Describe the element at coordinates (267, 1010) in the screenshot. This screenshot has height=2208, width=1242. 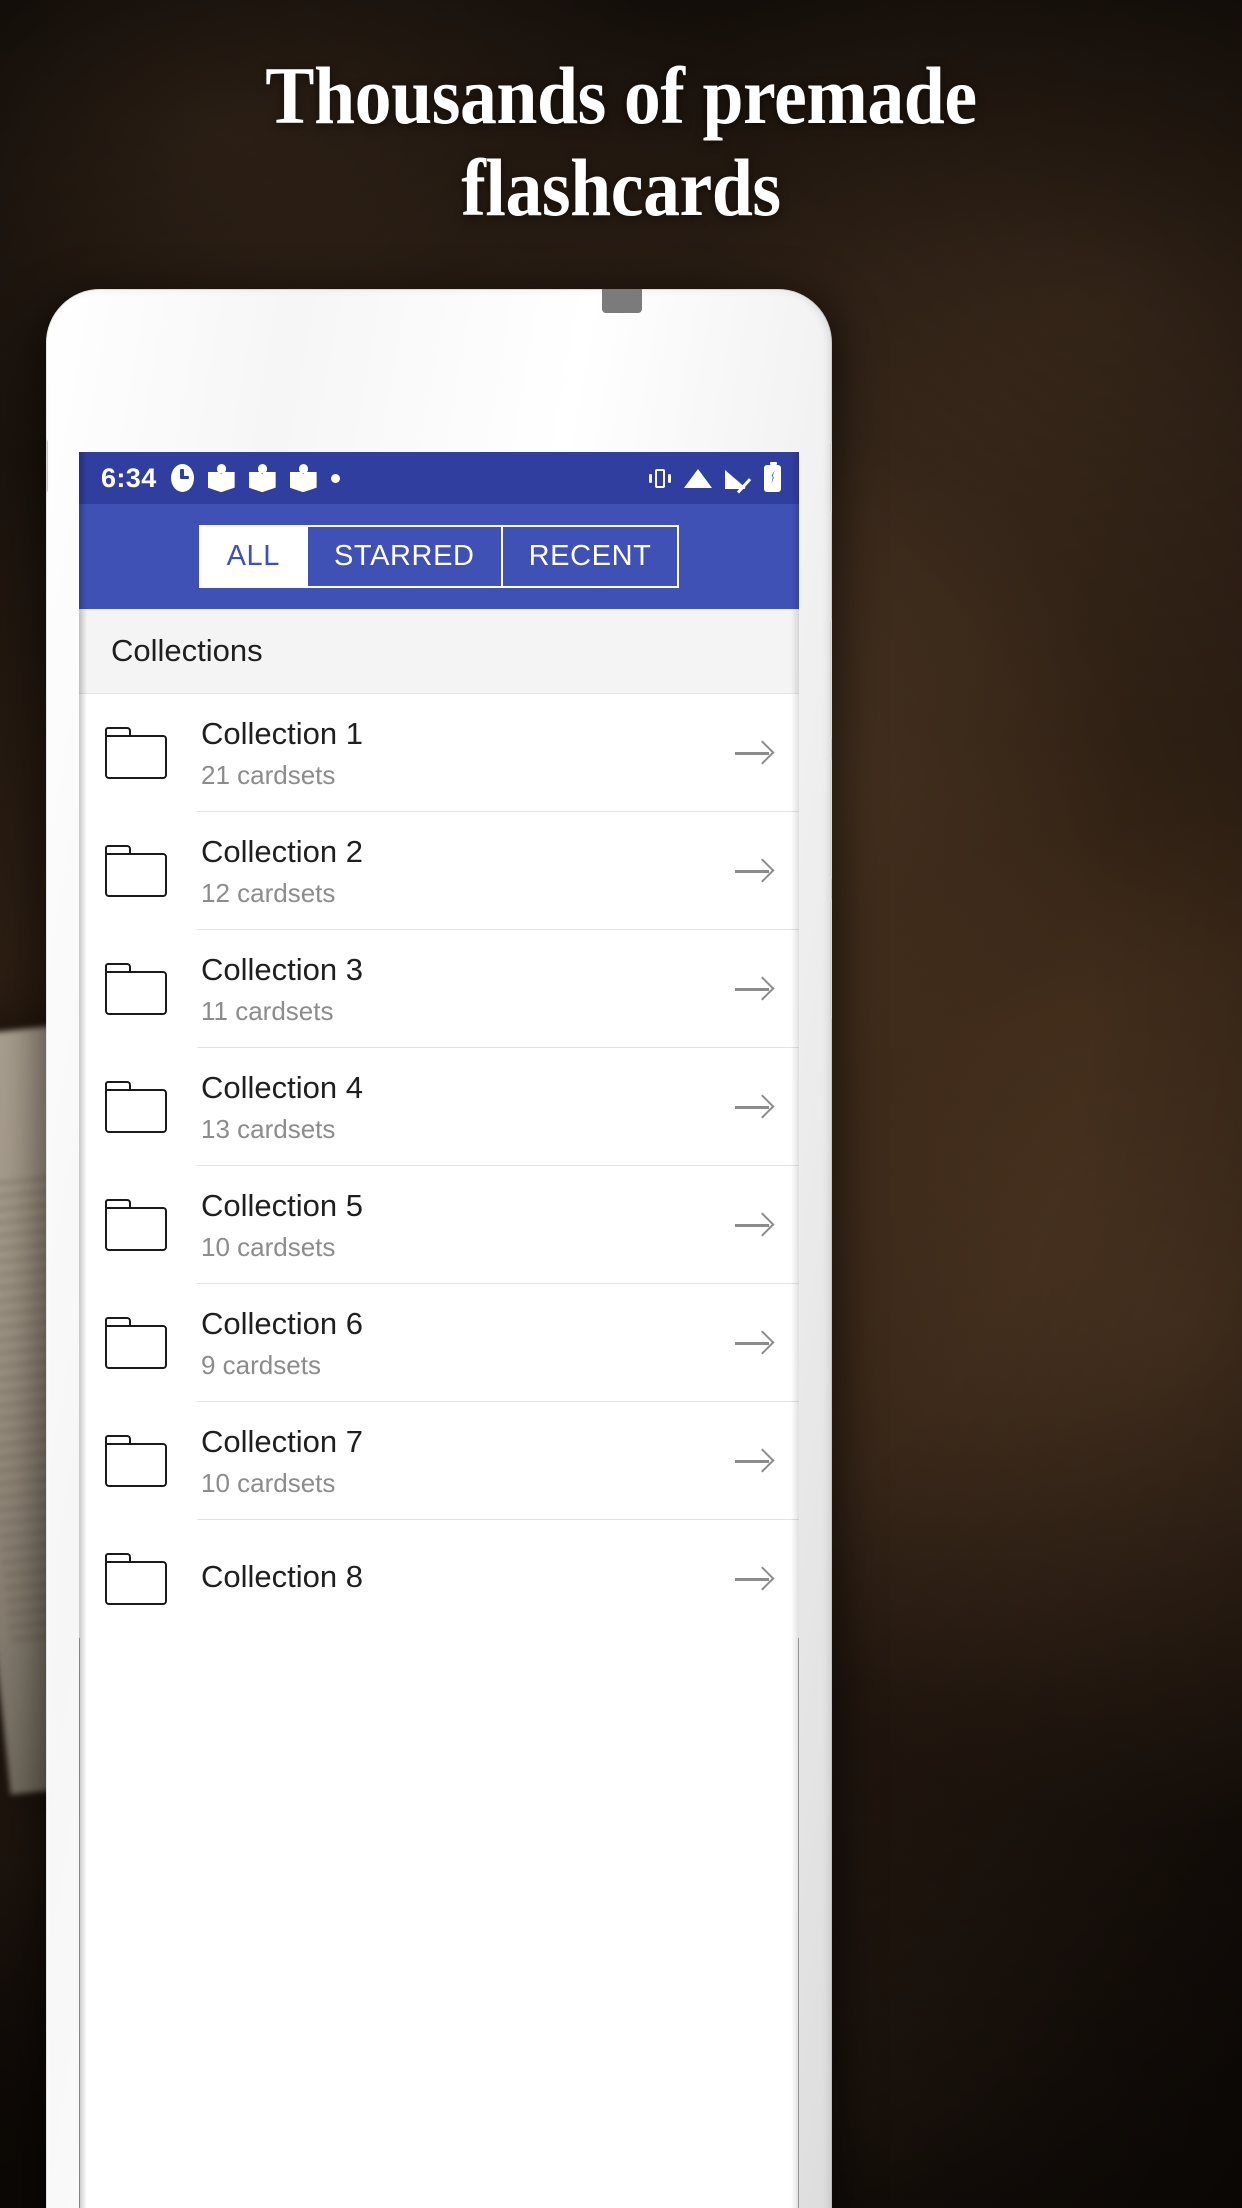
I see `collection-cardset-count: 11 cardsets` at that location.